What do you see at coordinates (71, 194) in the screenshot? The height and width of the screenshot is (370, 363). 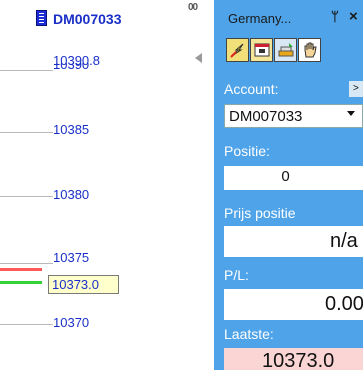 I see `tick-label: 10380` at bounding box center [71, 194].